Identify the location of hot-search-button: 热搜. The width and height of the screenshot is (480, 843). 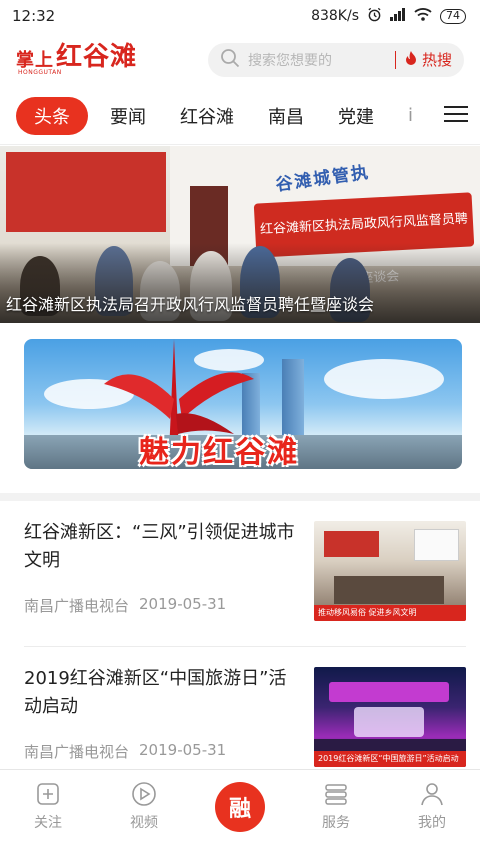
(428, 59).